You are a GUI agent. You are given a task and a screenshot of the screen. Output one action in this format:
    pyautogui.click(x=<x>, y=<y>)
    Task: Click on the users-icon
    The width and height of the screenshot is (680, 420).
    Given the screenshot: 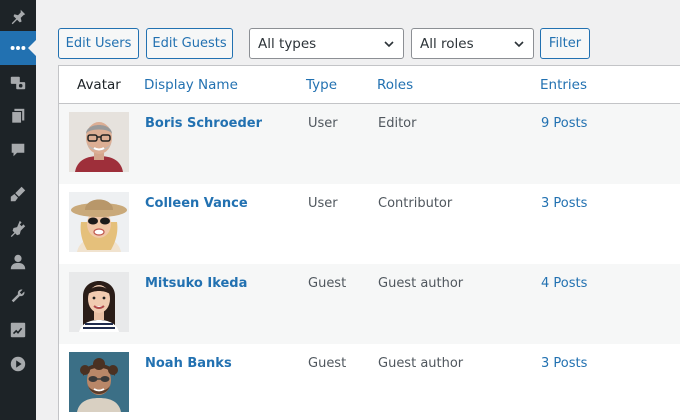 What is the action you would take?
    pyautogui.click(x=18, y=262)
    